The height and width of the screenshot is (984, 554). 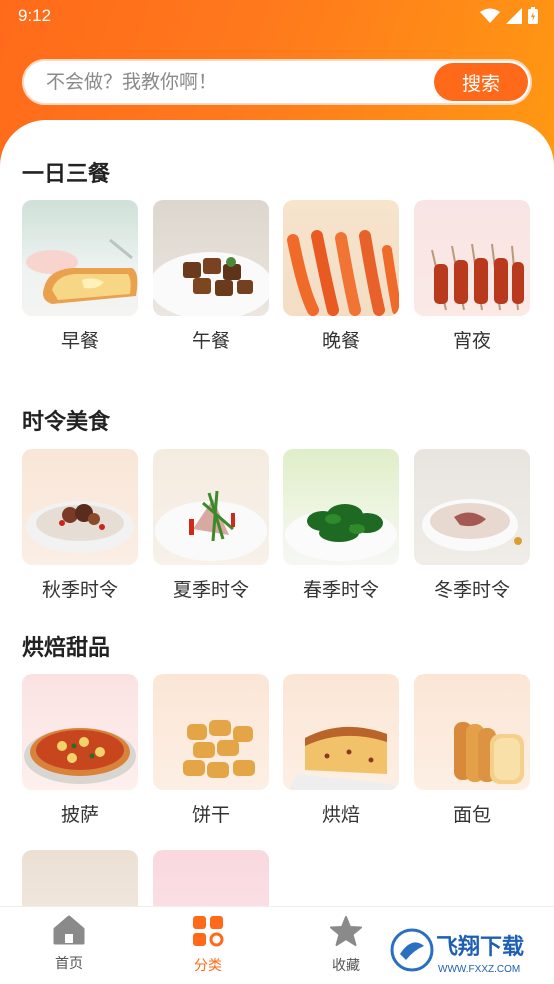 I want to click on category-item-dinner: 晚餐, so click(x=341, y=276).